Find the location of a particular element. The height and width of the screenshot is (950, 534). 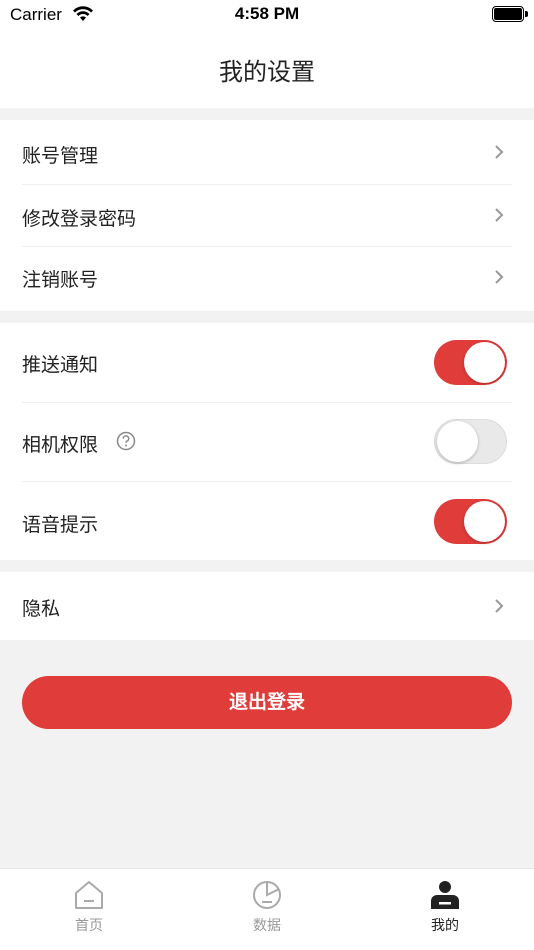

row-label: 语音提示 is located at coordinates (60, 525).